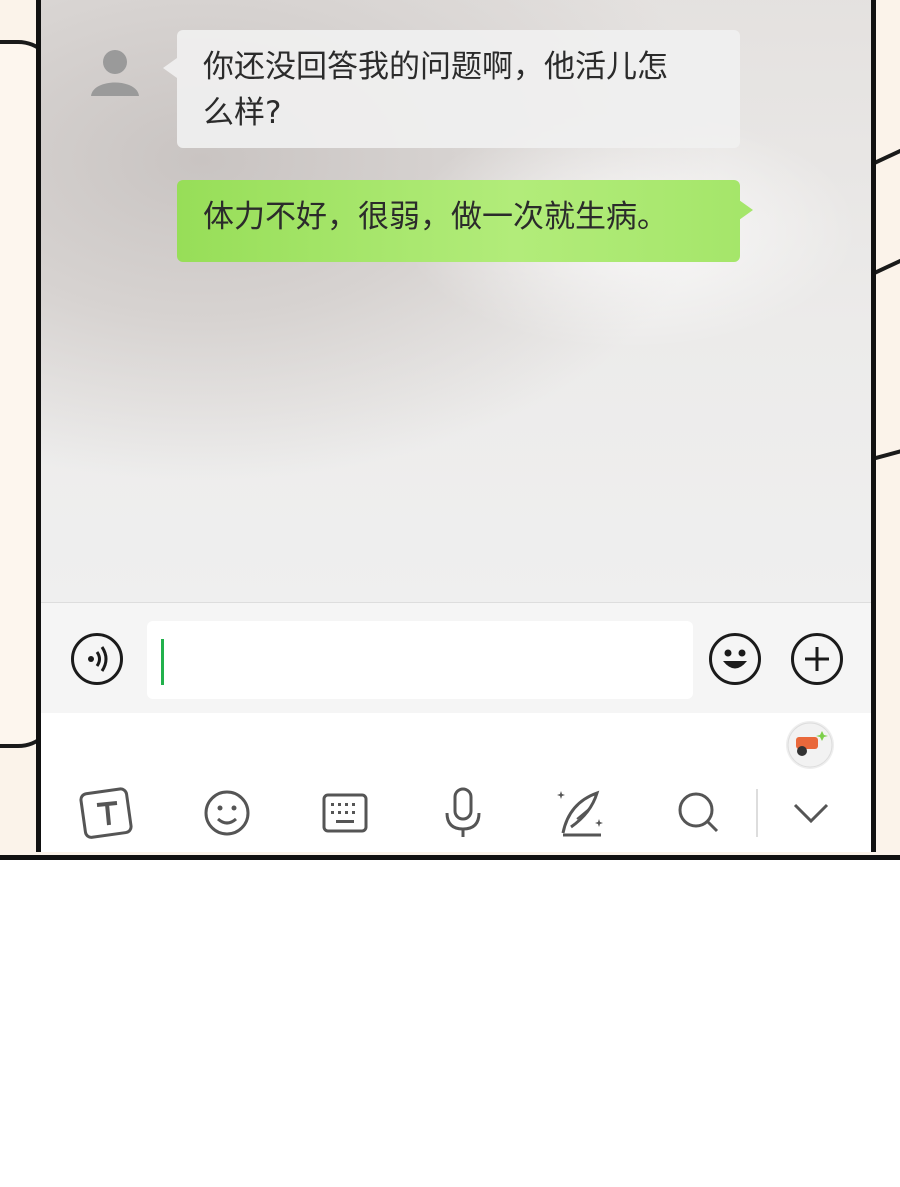 The height and width of the screenshot is (1187, 900). Describe the element at coordinates (435, 217) in the screenshot. I see `message-text: 体力不好，很弱，做一次就生病。` at that location.